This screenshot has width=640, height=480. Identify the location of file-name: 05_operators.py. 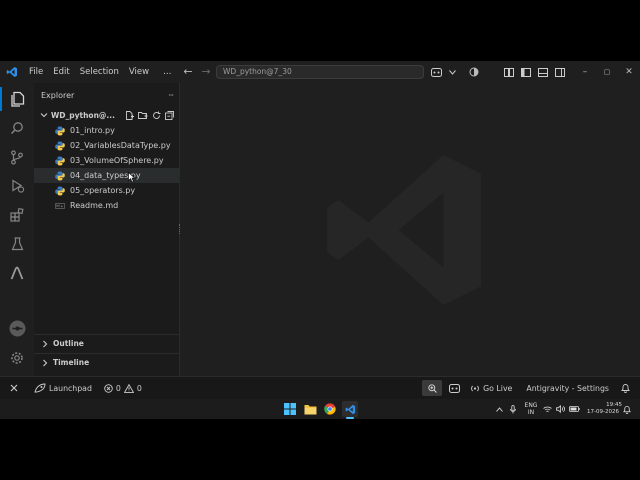
(103, 190).